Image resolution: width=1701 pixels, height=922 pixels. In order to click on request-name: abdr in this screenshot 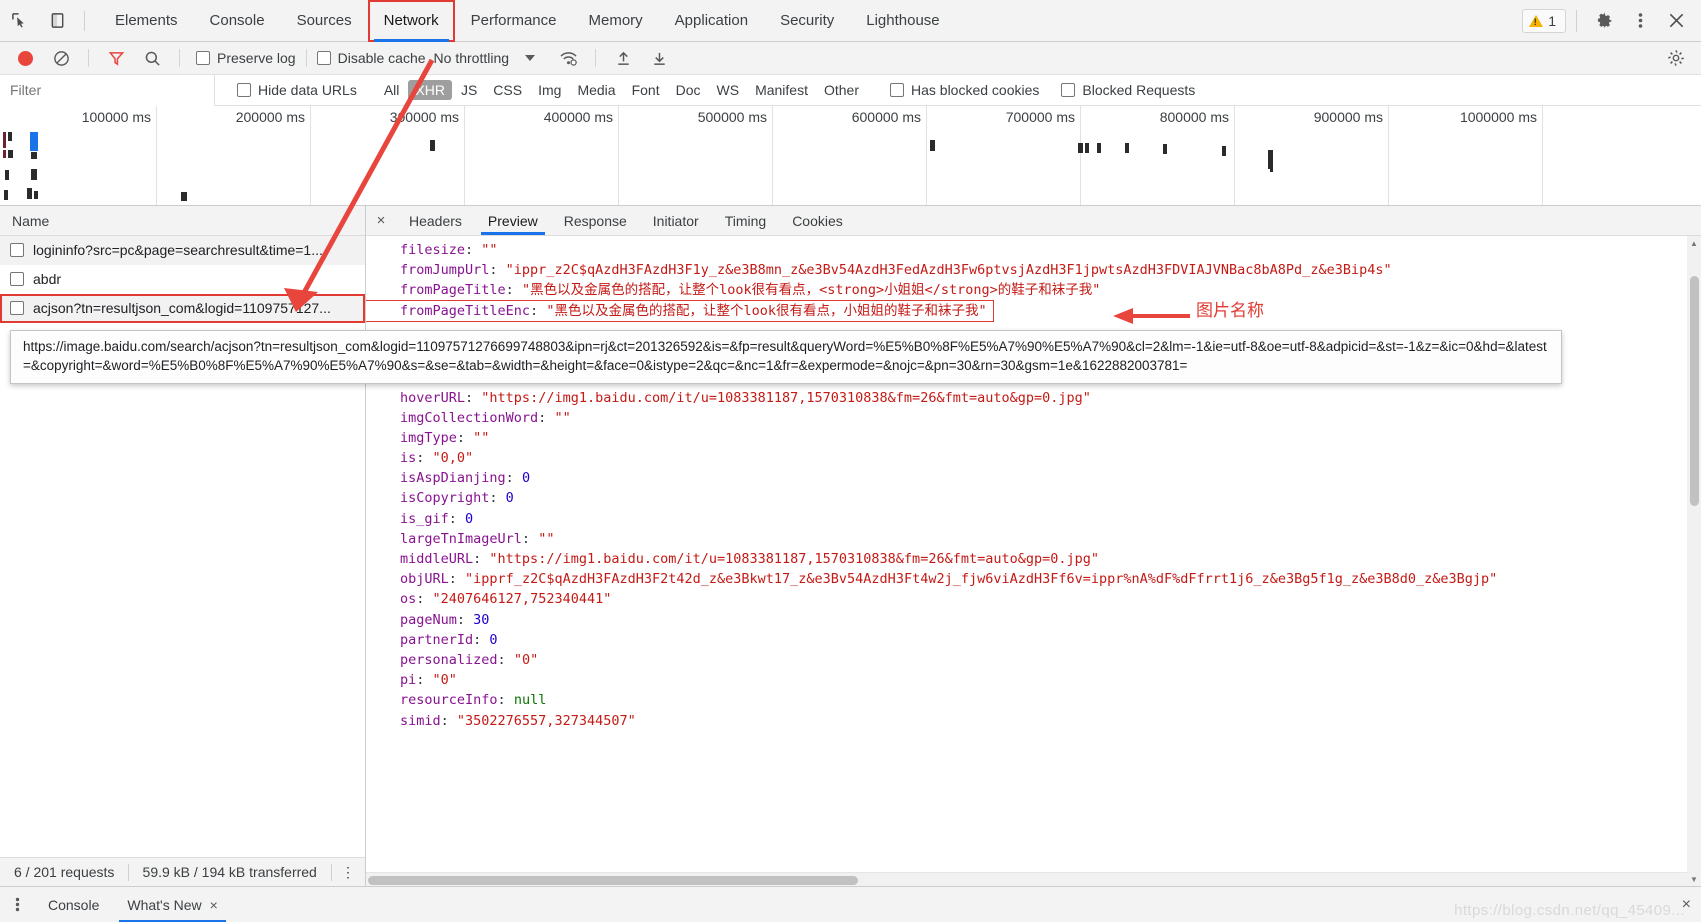, I will do `click(47, 279)`.